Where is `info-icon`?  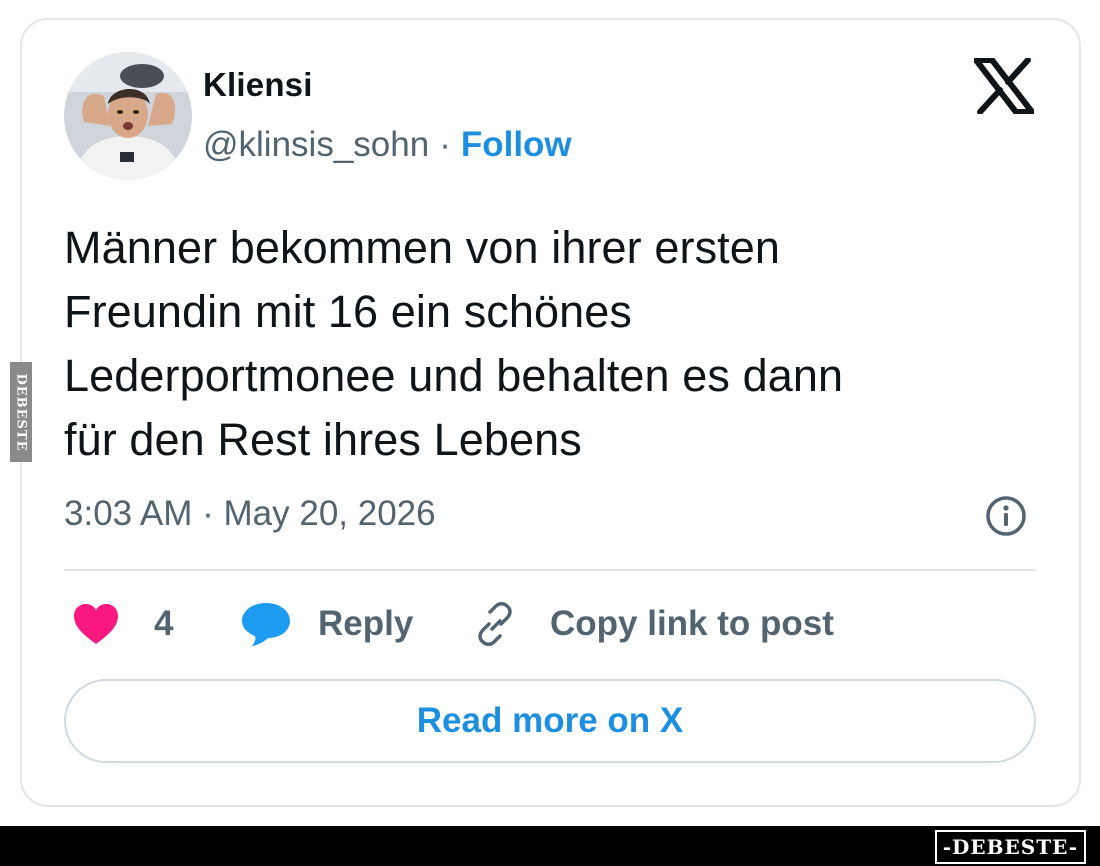 info-icon is located at coordinates (1006, 516).